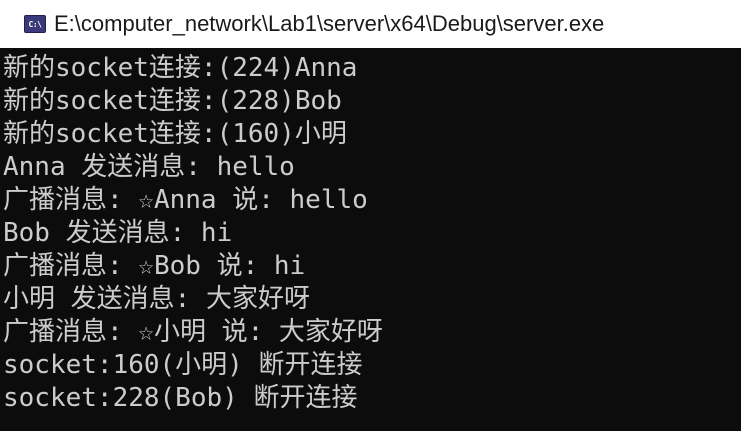 This screenshot has width=741, height=431. I want to click on console-app-icon: C:\, so click(35, 24).